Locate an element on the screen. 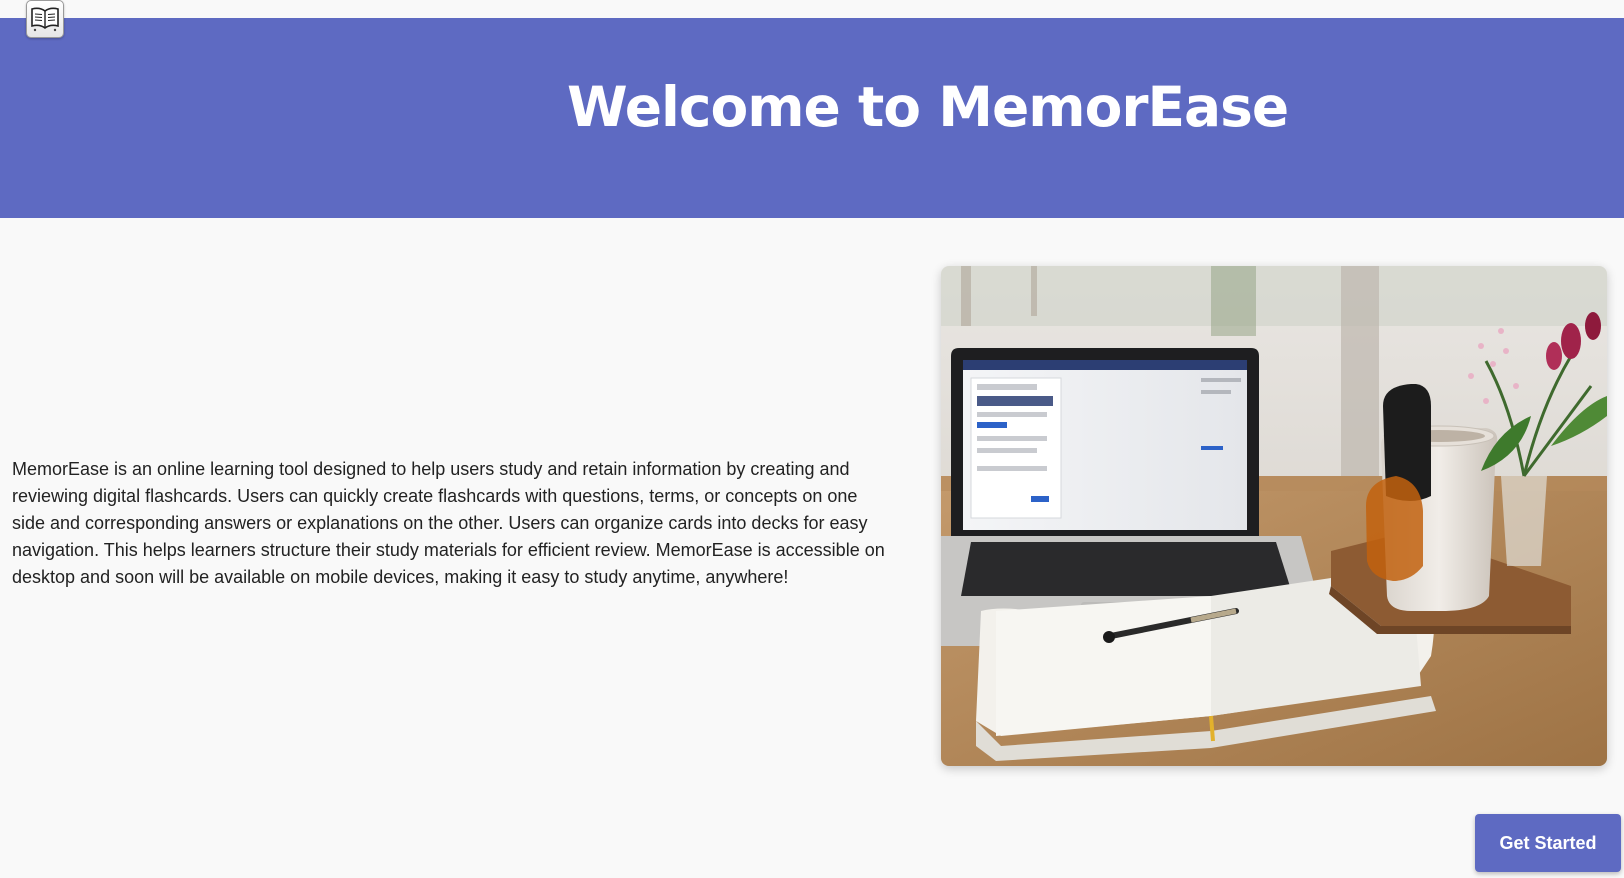  open-book-icon is located at coordinates (45, 19).